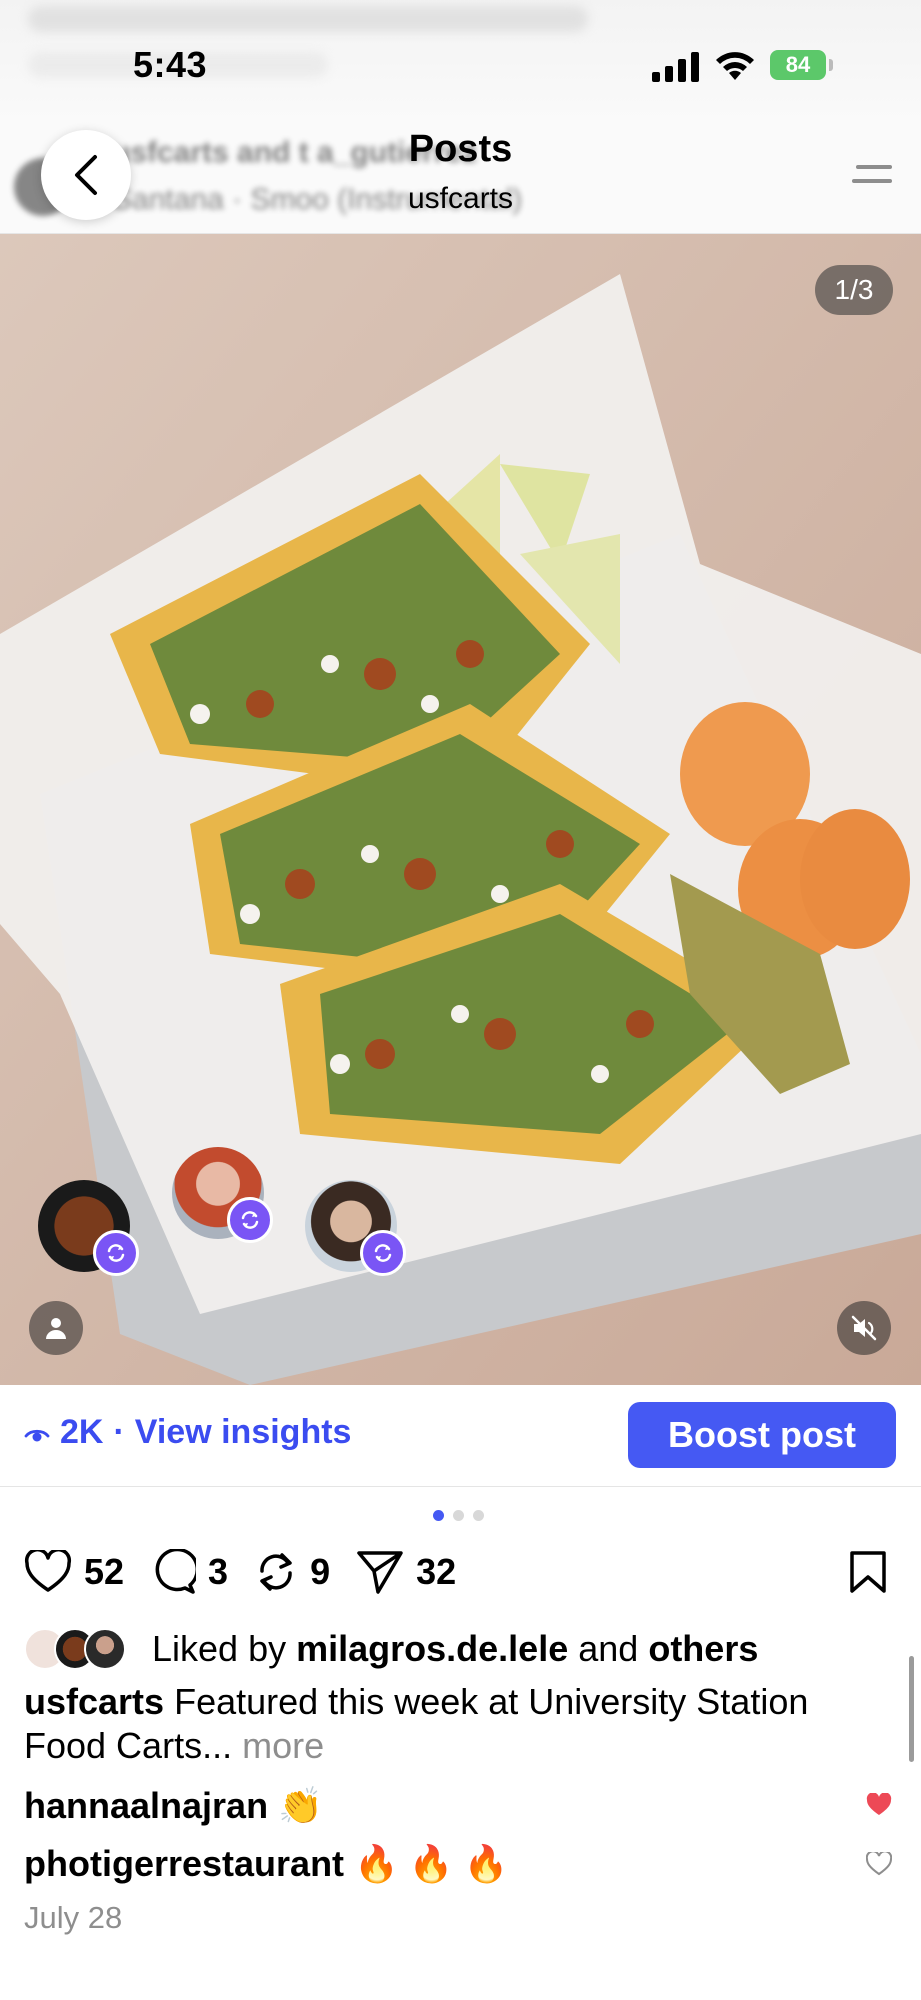 The height and width of the screenshot is (2000, 921). I want to click on view-insights-link: 2K · View insights, so click(187, 1432).